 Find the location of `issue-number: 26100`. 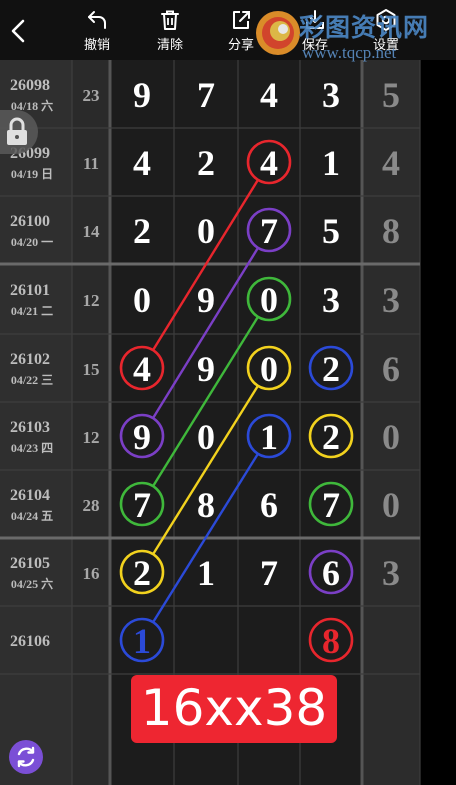

issue-number: 26100 is located at coordinates (30, 221).